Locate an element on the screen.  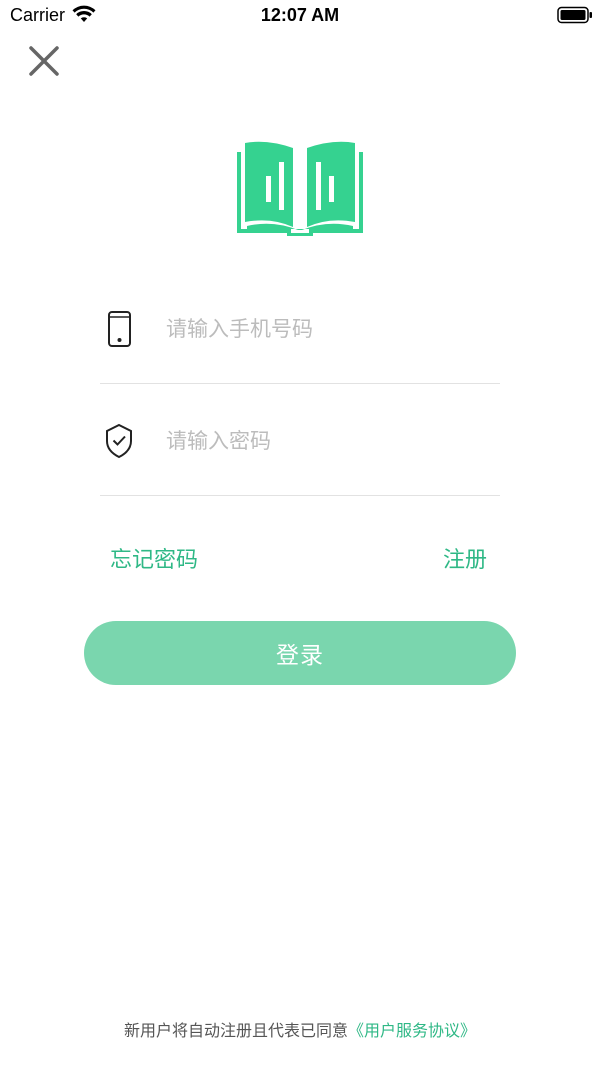
user-agreement-link: 《用户服务协议》 is located at coordinates (412, 1030).